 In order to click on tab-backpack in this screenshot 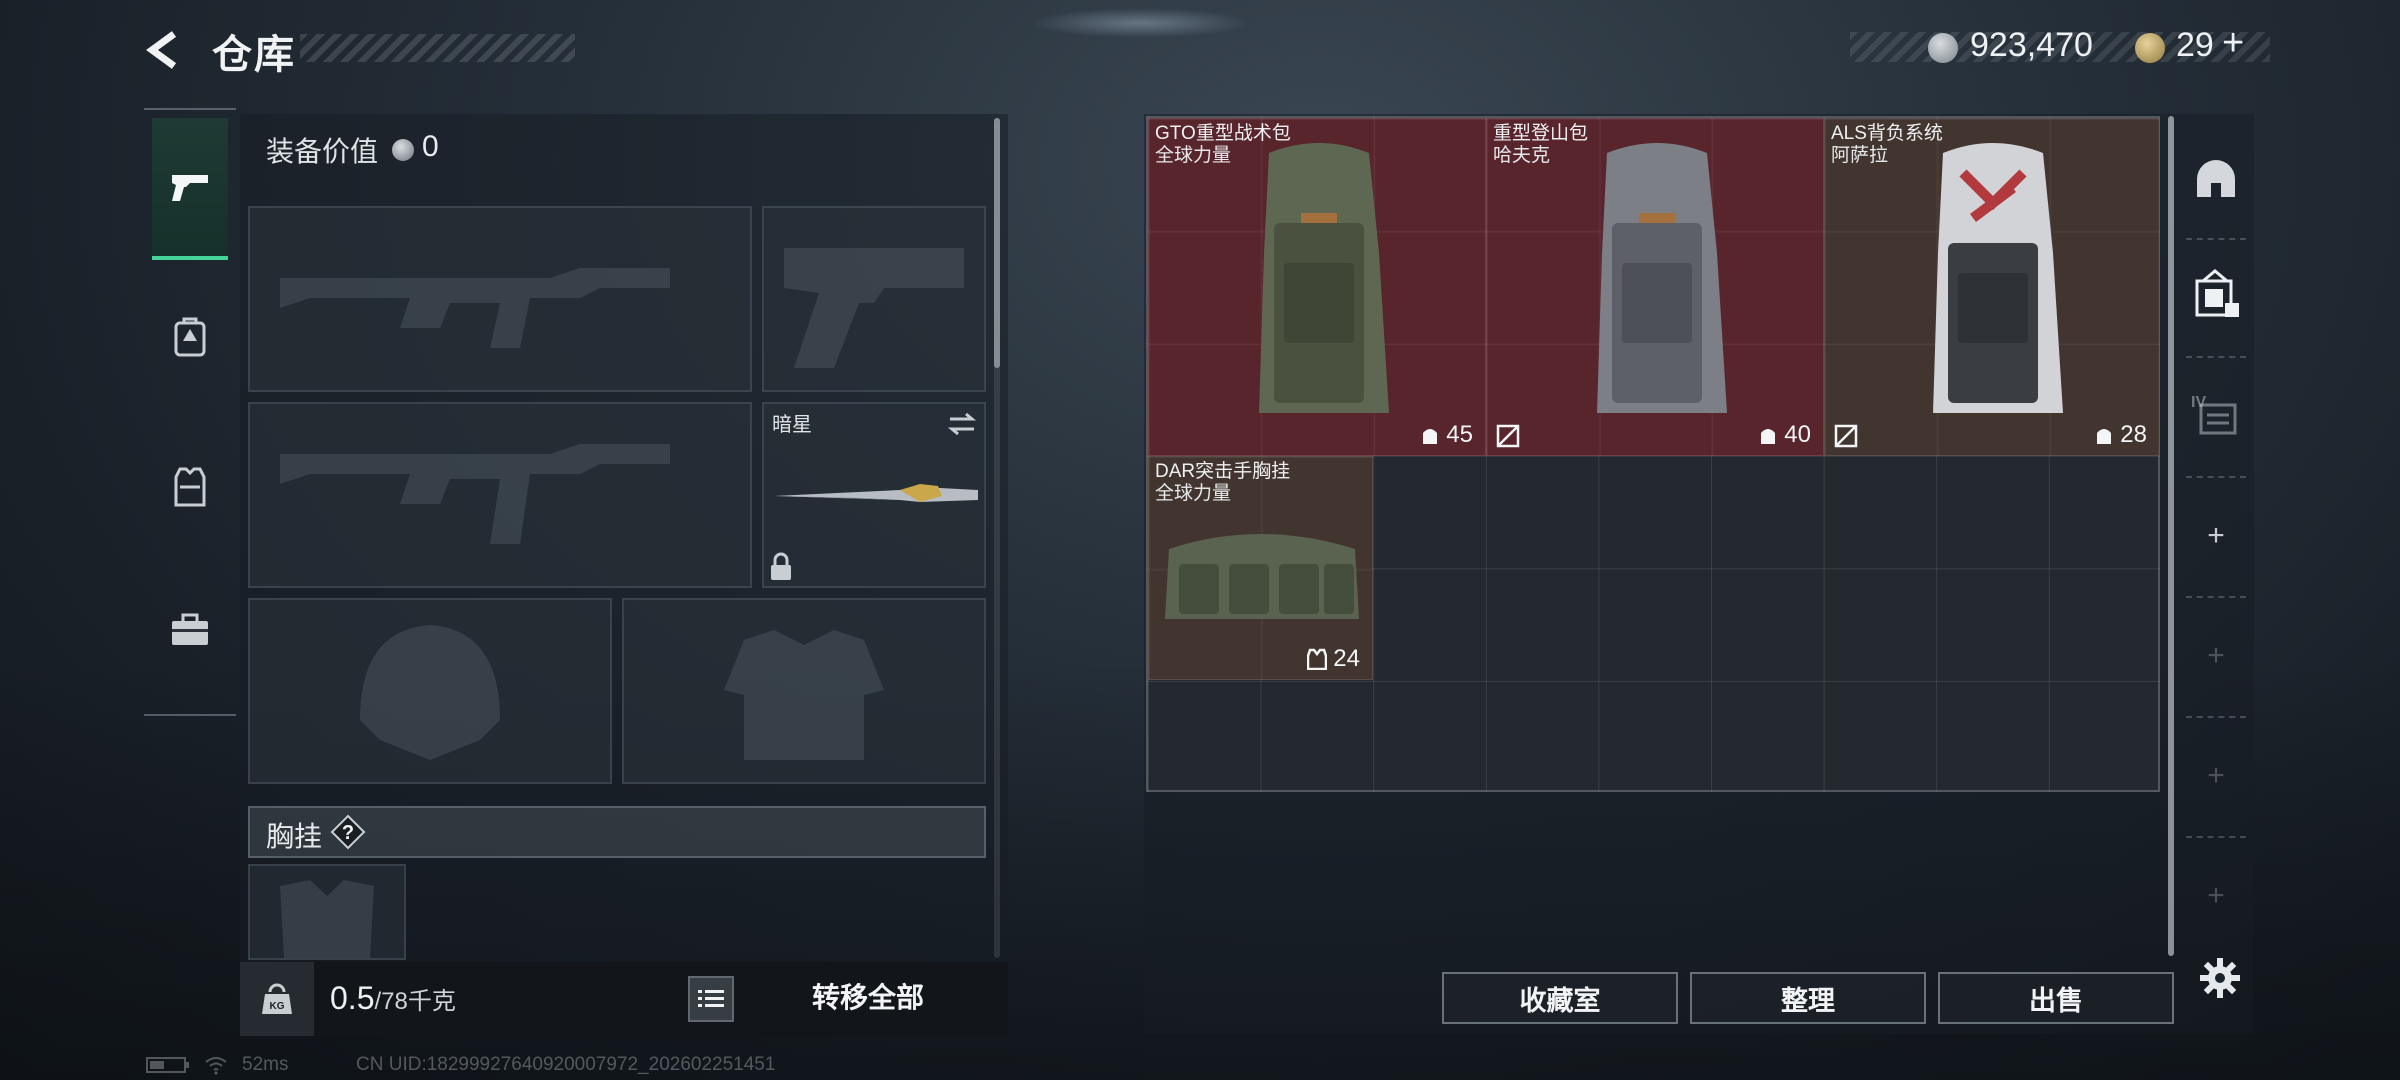, I will do `click(190, 337)`.